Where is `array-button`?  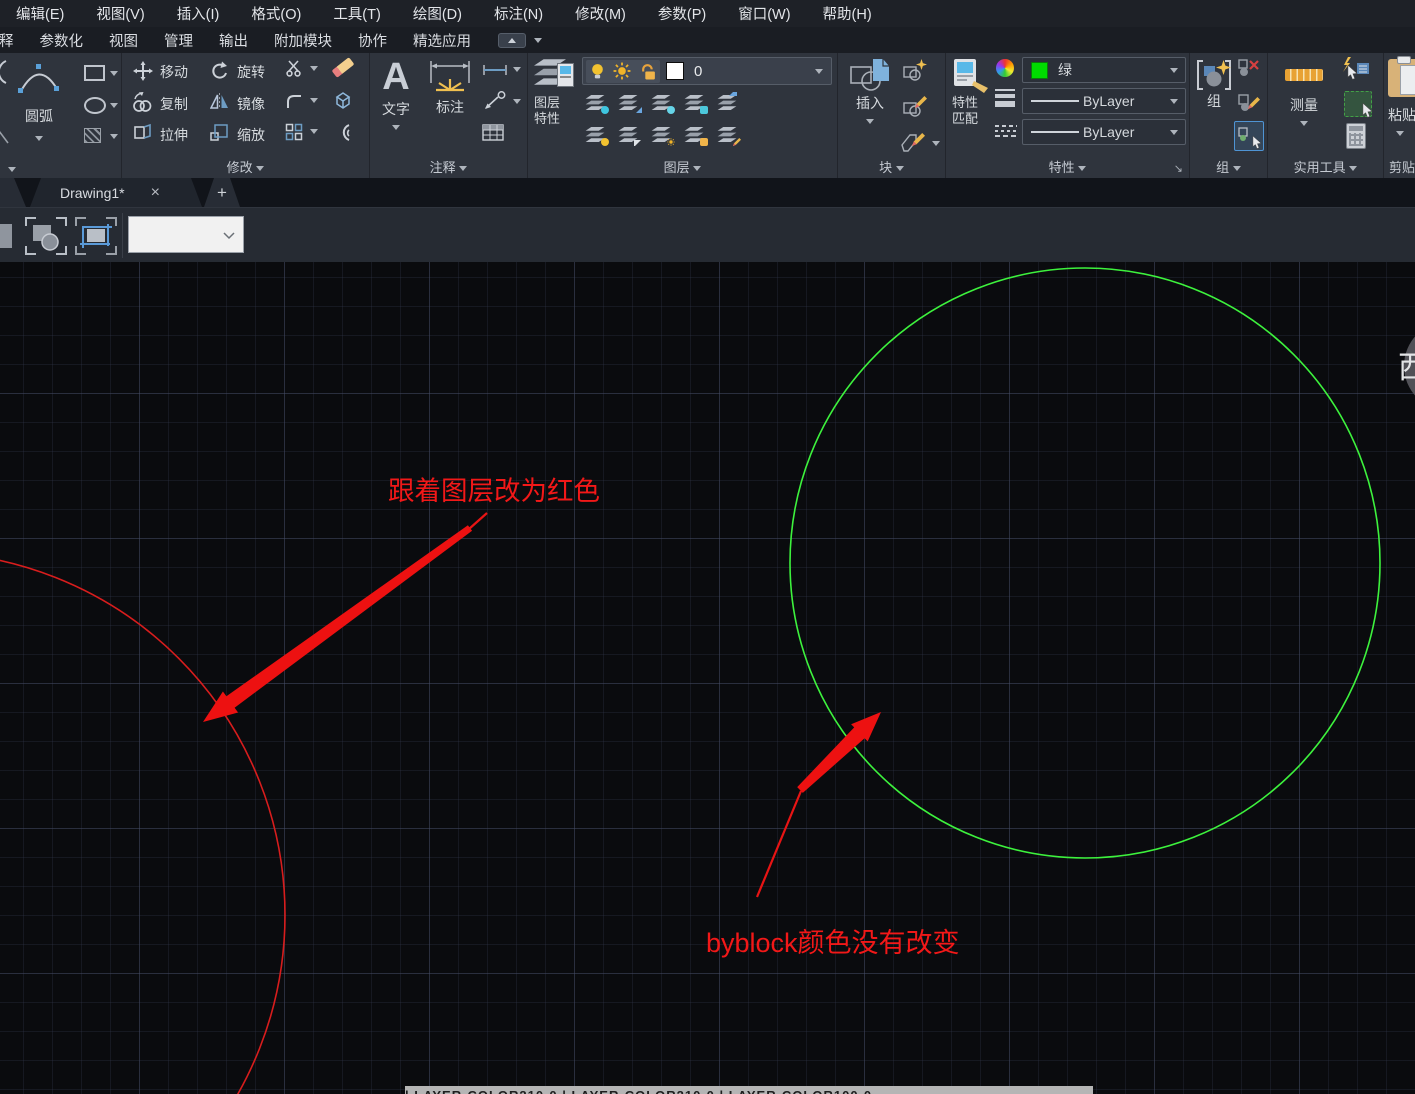
array-button is located at coordinates (294, 132).